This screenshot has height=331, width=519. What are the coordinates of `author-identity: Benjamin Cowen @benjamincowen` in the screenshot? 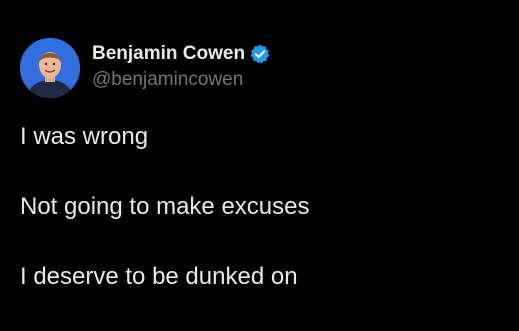 It's located at (181, 66).